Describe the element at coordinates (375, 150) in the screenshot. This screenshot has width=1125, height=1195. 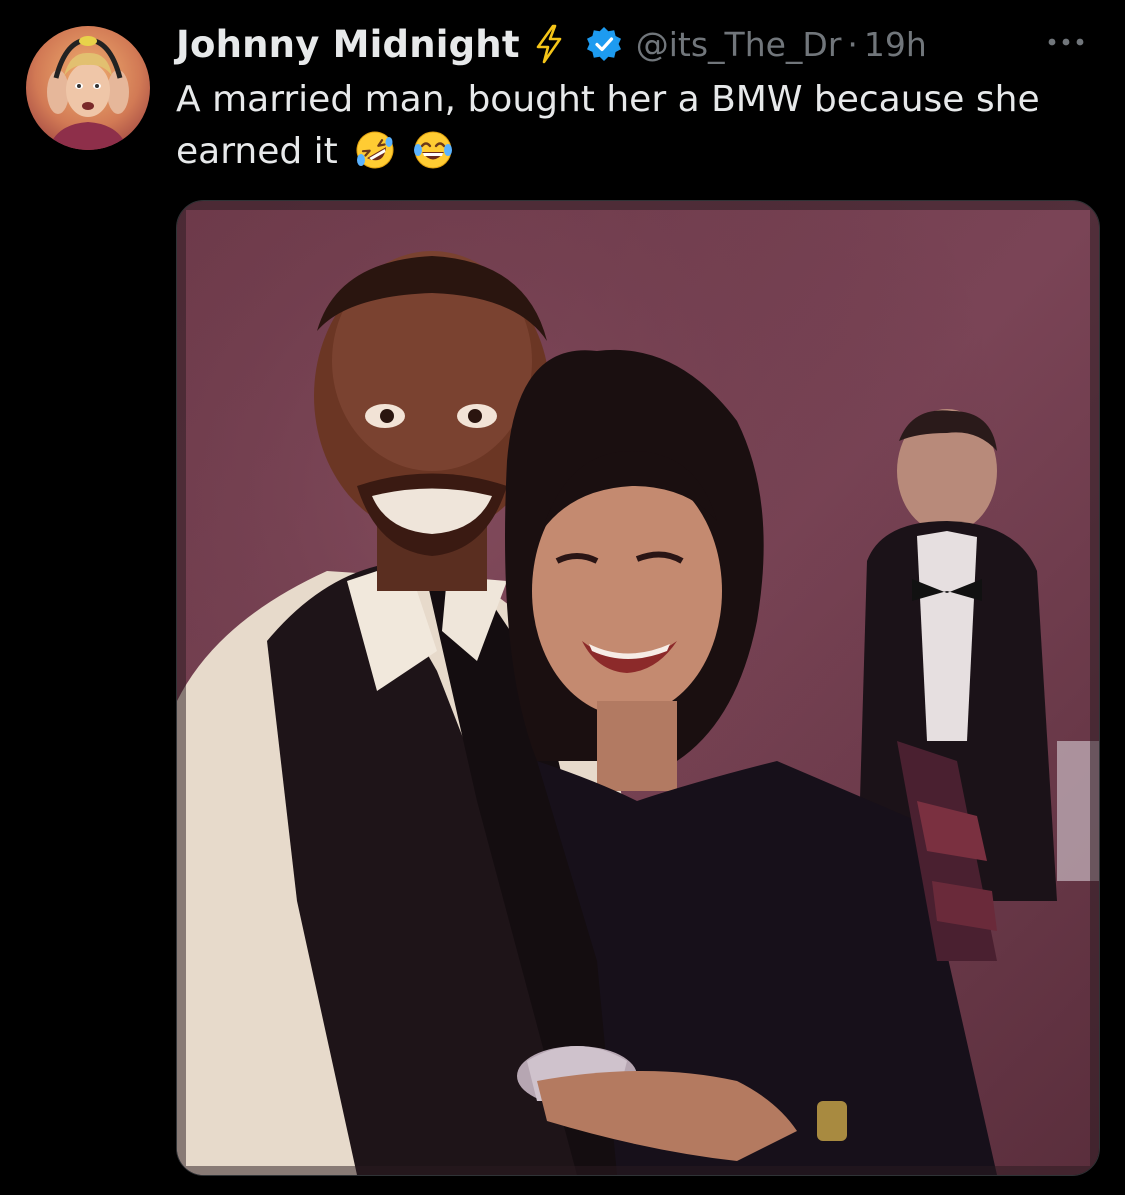
I see `rolling-on-floor-laughing-emoji` at that location.